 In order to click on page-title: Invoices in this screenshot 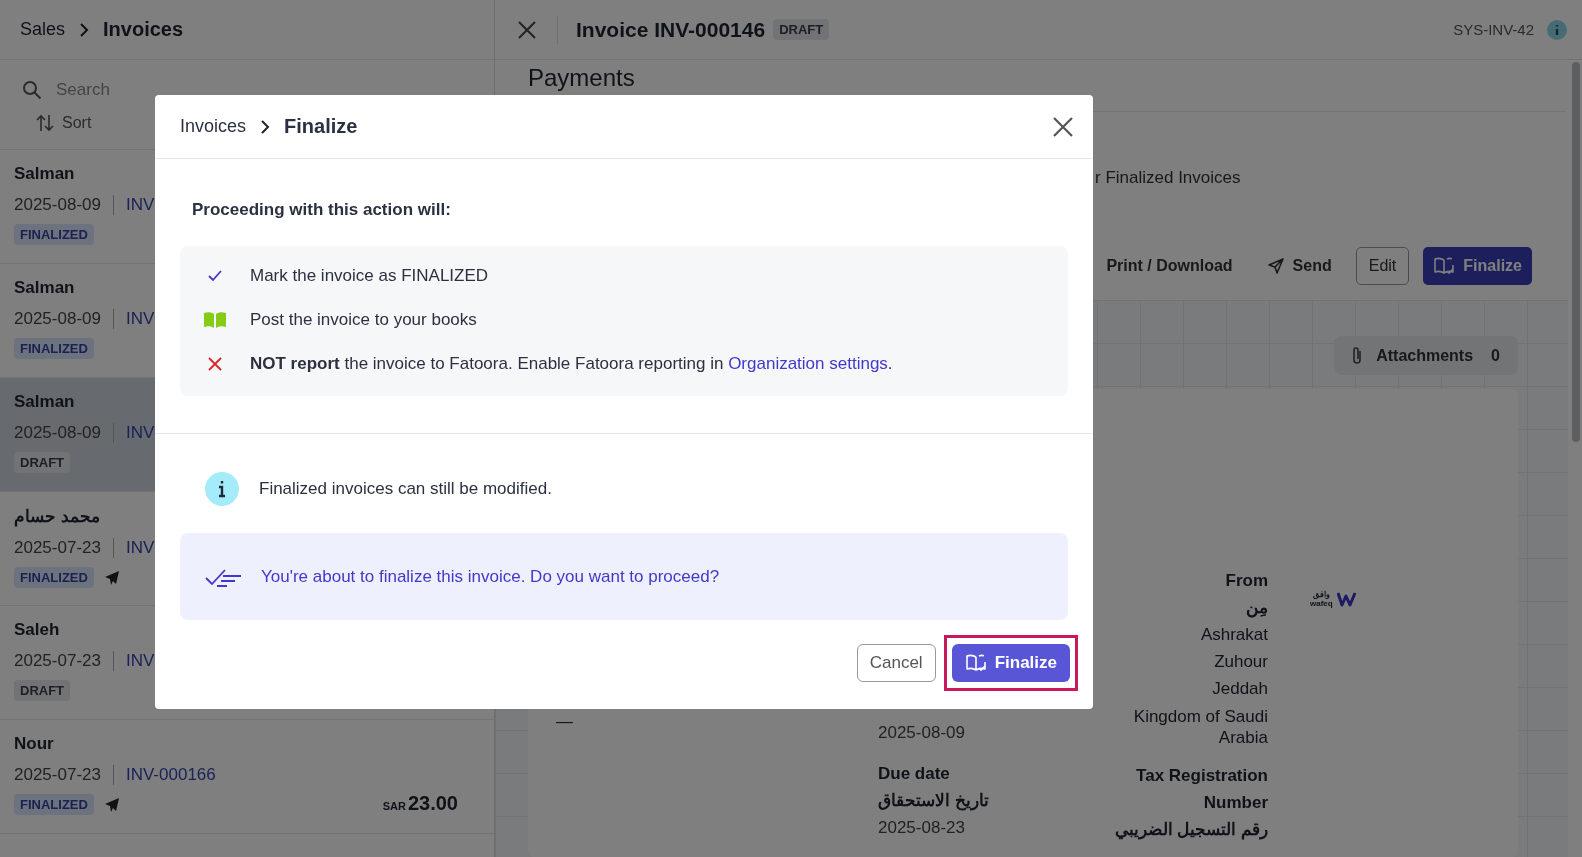, I will do `click(143, 29)`.